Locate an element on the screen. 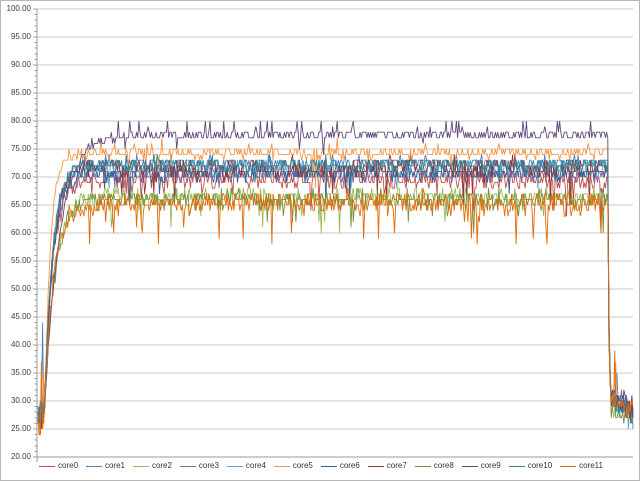  y-axis-label: 20.00 is located at coordinates (20, 456).